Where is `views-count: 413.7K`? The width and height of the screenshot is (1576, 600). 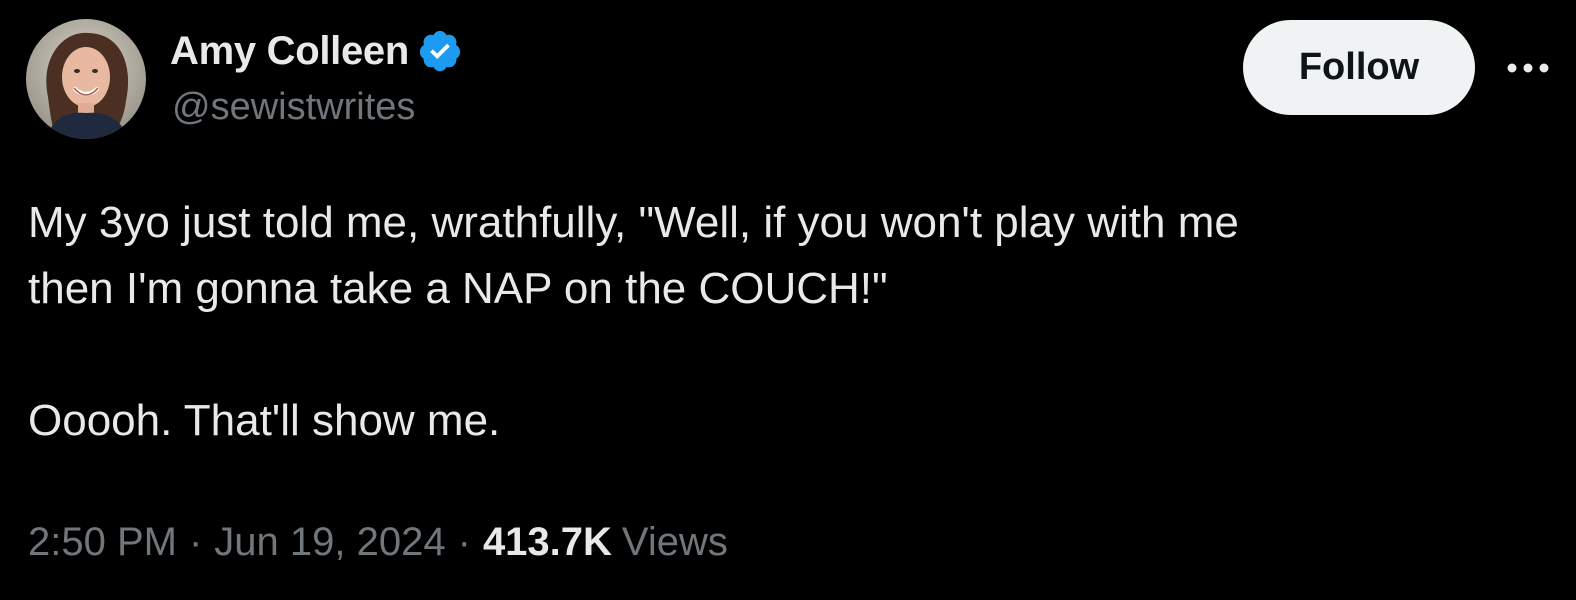
views-count: 413.7K is located at coordinates (547, 542).